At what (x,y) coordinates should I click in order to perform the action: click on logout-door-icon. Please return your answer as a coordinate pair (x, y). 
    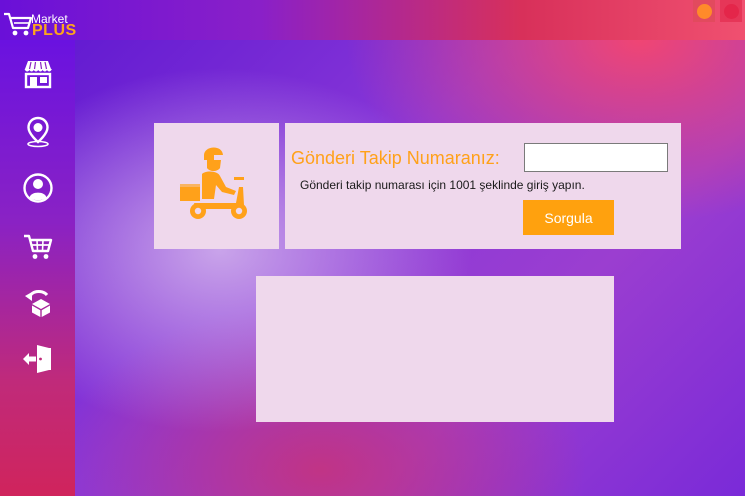
    Looking at the image, I should click on (36, 359).